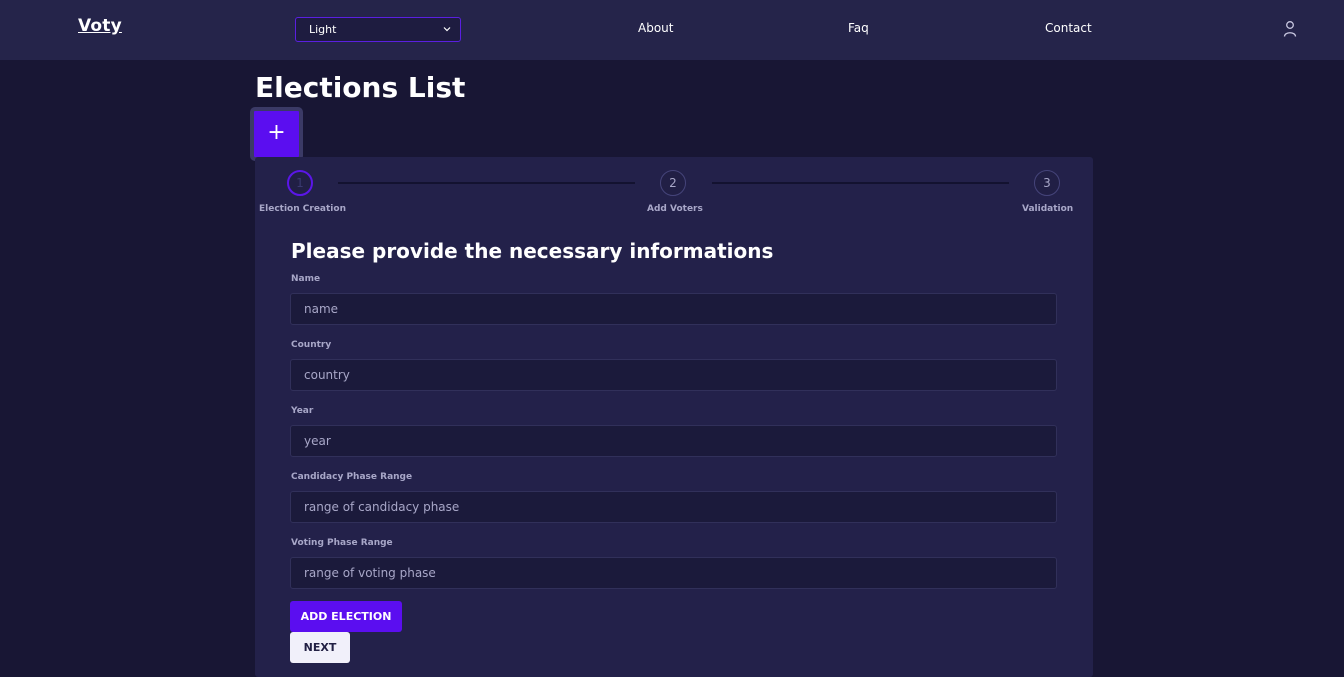 The height and width of the screenshot is (677, 1344). I want to click on nav-link-about: About, so click(655, 28).